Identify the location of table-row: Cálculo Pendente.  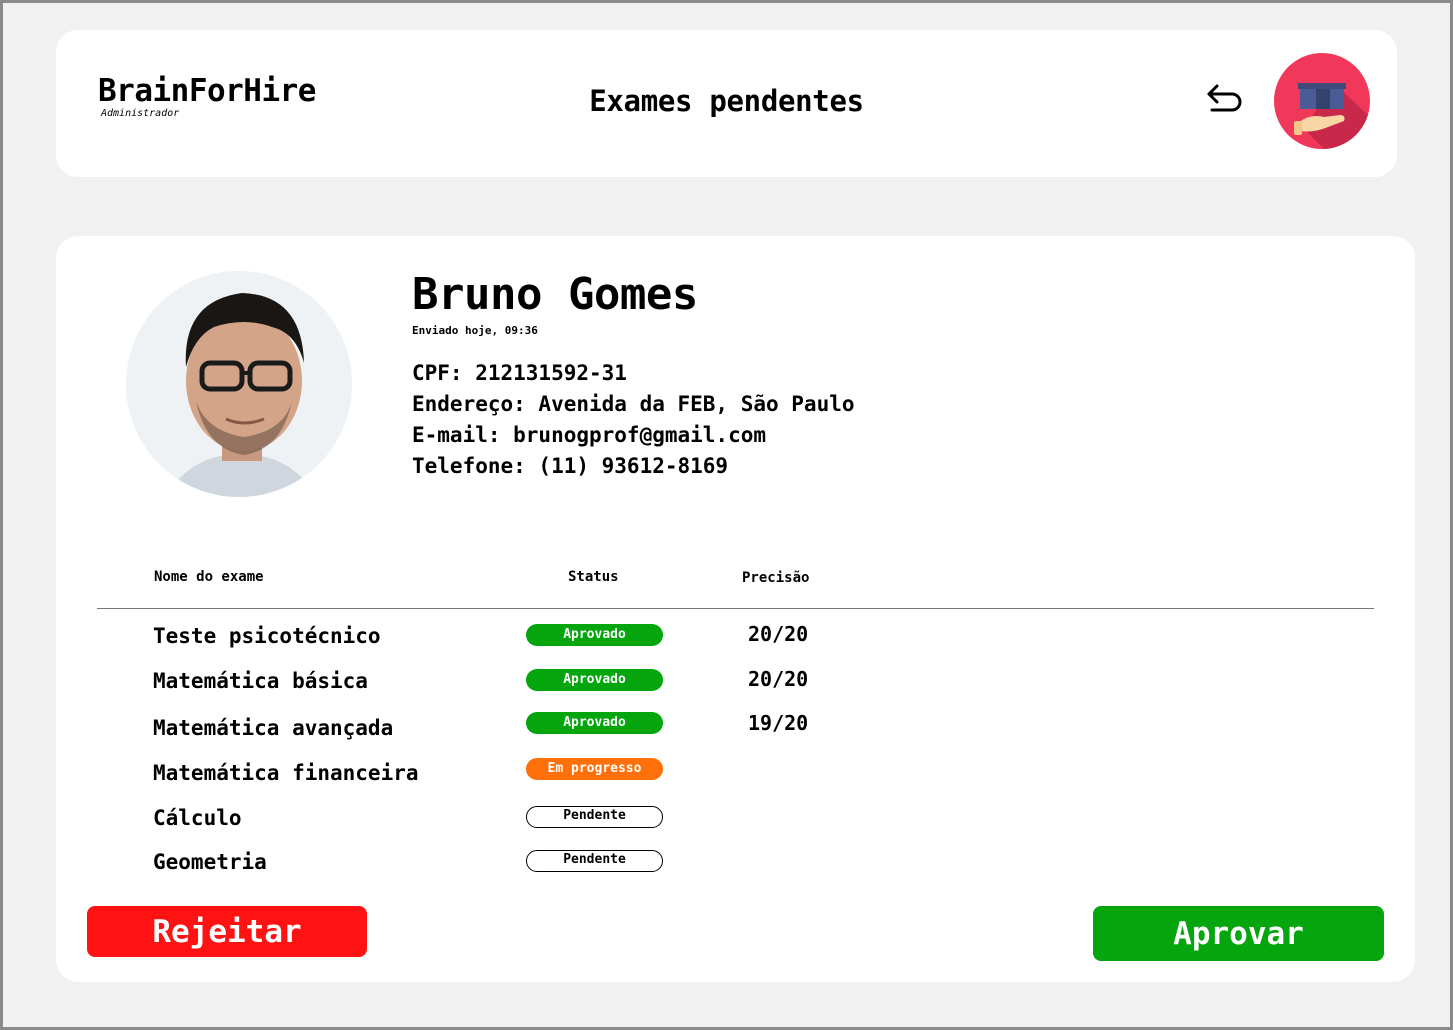
(735, 821).